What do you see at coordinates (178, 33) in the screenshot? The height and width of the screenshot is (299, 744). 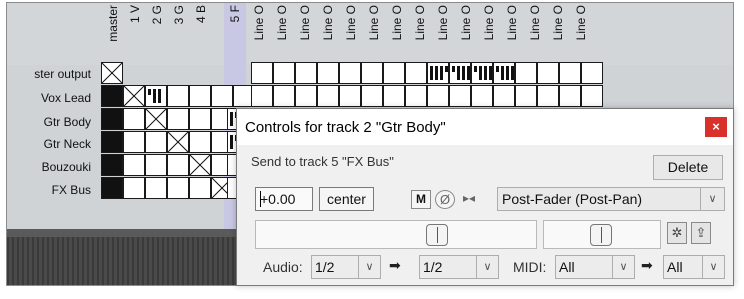 I see `col-header-track-3: 3 G` at bounding box center [178, 33].